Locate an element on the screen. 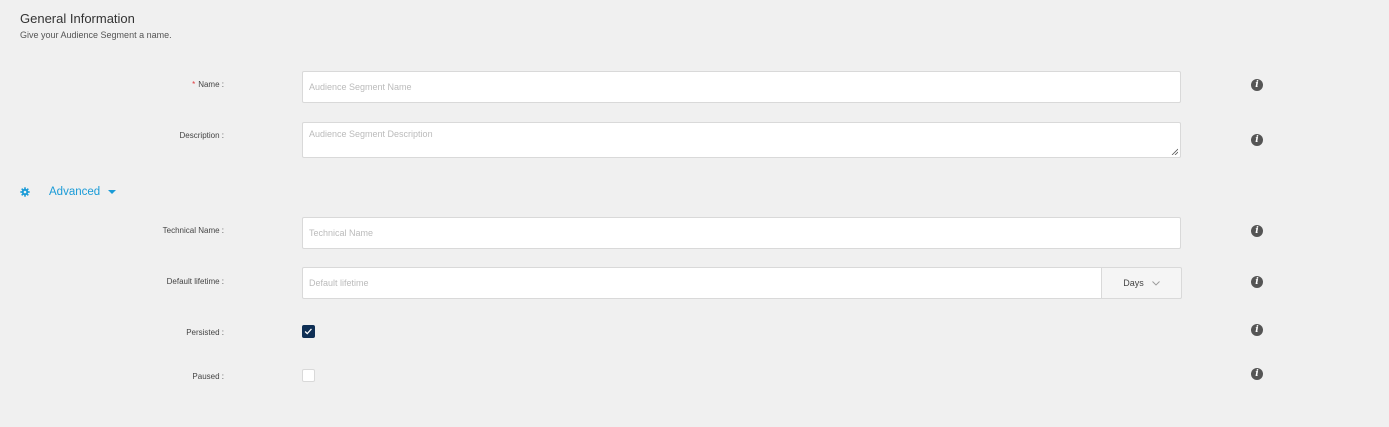 The height and width of the screenshot is (427, 1389). description-textarea: Audience Segment Description is located at coordinates (741, 140).